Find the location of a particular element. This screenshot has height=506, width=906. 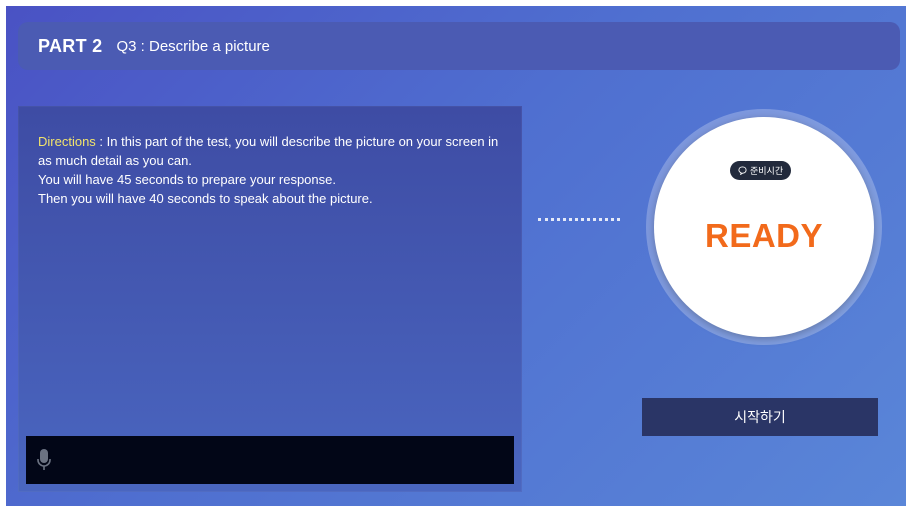

speech-bubble-icon is located at coordinates (742, 170).